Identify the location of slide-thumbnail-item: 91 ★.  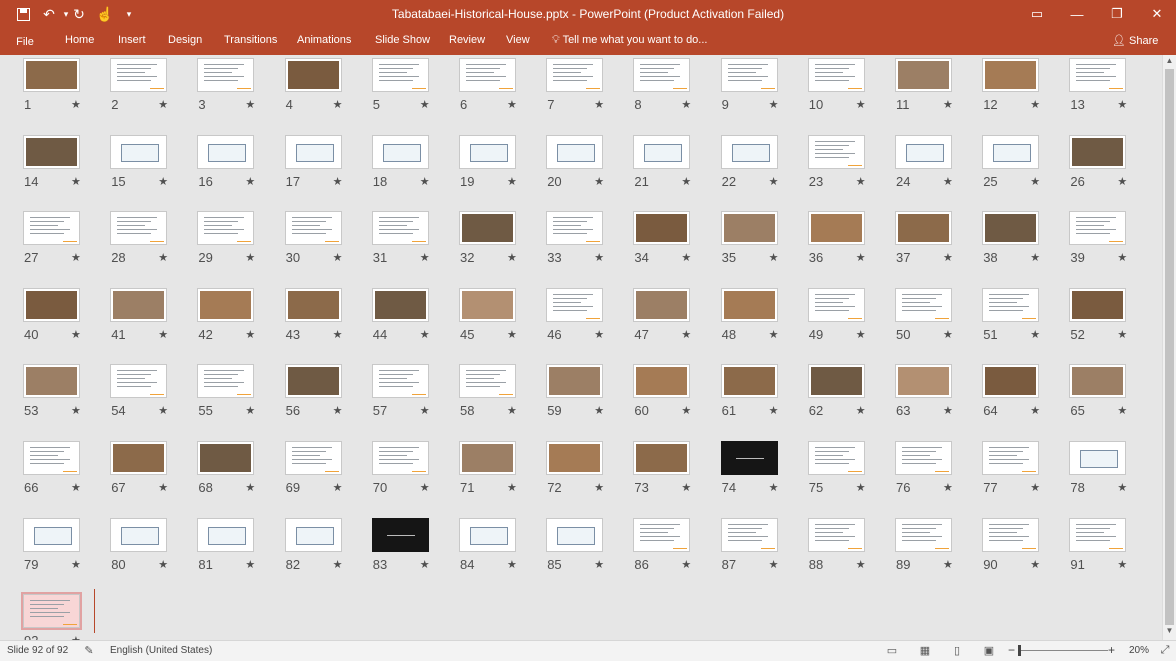
(1098, 547).